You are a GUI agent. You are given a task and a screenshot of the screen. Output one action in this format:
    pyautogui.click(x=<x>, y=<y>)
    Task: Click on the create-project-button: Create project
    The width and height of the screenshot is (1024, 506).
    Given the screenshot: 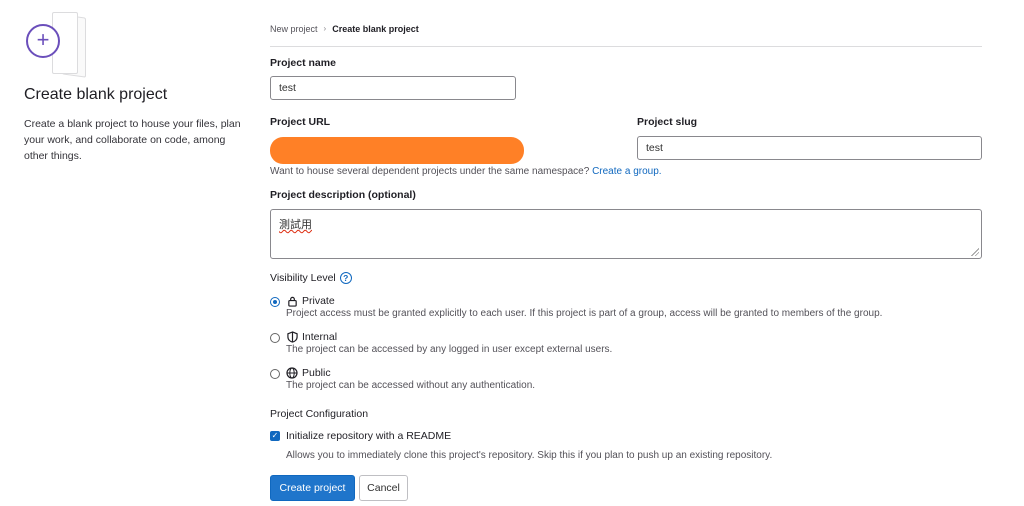 What is the action you would take?
    pyautogui.click(x=312, y=488)
    